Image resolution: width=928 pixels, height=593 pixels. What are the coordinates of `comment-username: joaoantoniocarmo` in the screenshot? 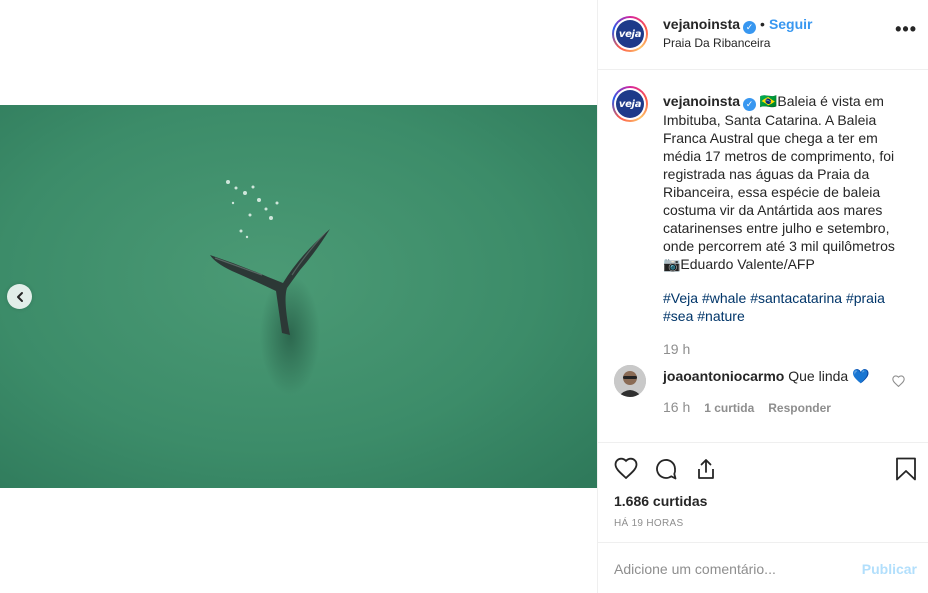 It's located at (723, 376).